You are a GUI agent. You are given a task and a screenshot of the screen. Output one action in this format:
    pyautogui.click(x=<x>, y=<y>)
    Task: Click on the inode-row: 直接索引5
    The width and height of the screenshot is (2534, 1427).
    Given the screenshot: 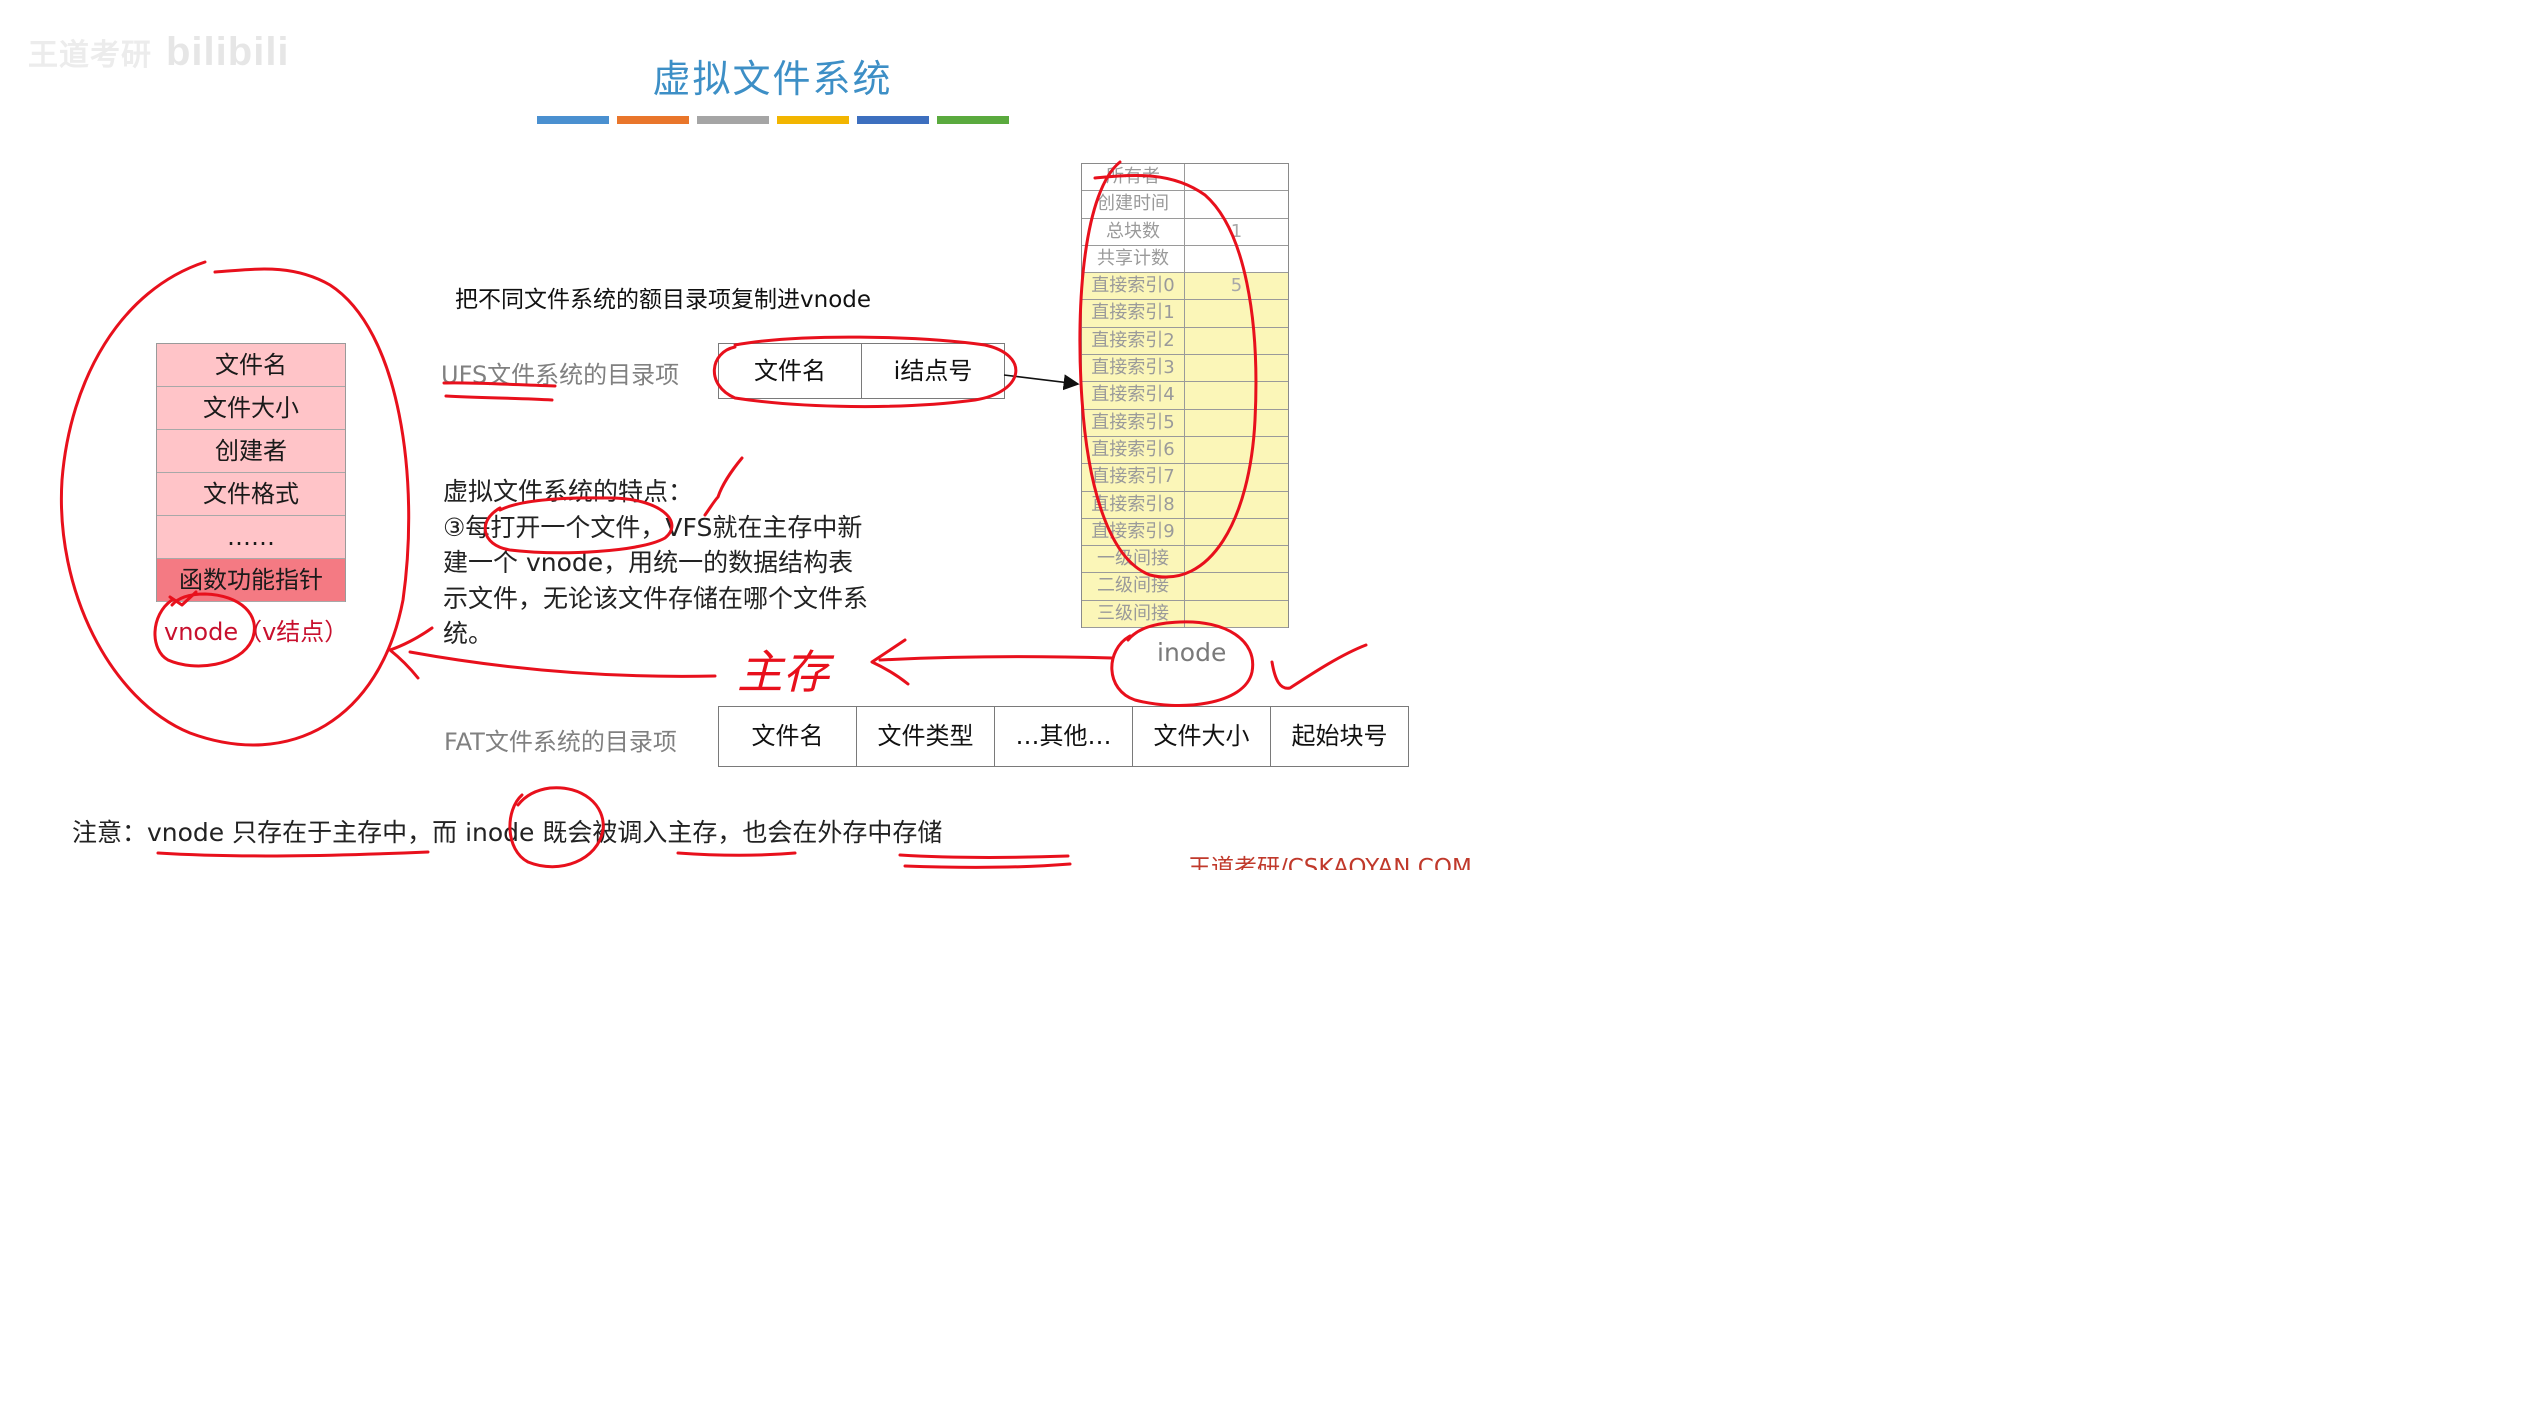 What is the action you would take?
    pyautogui.click(x=1185, y=423)
    